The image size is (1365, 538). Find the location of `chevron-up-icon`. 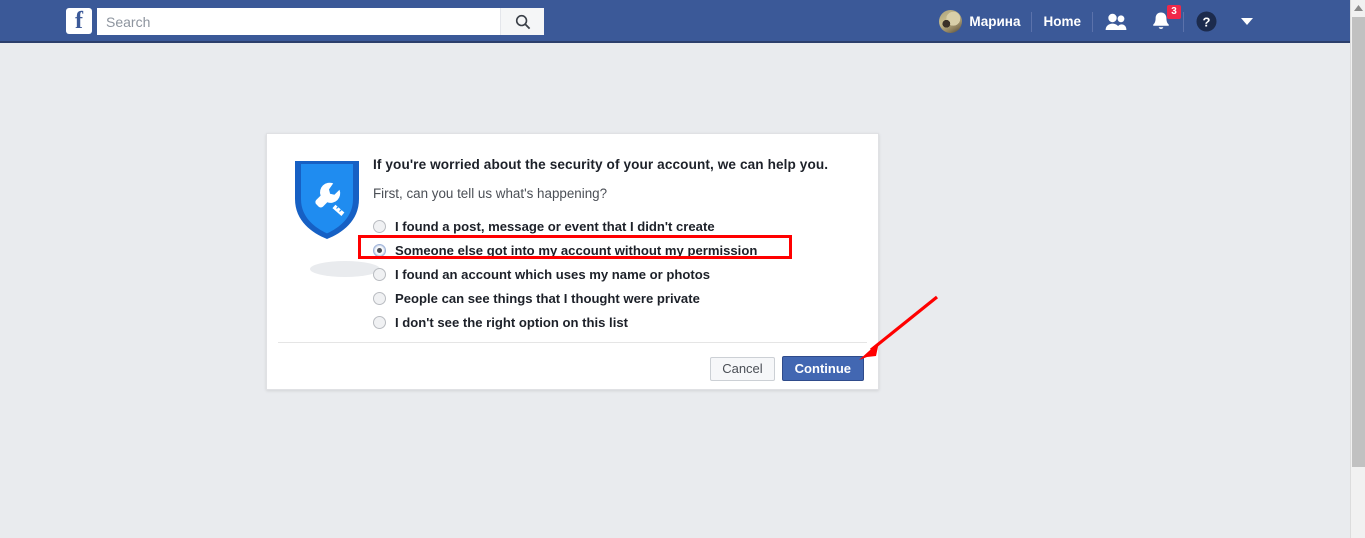

chevron-up-icon is located at coordinates (1358, 8).